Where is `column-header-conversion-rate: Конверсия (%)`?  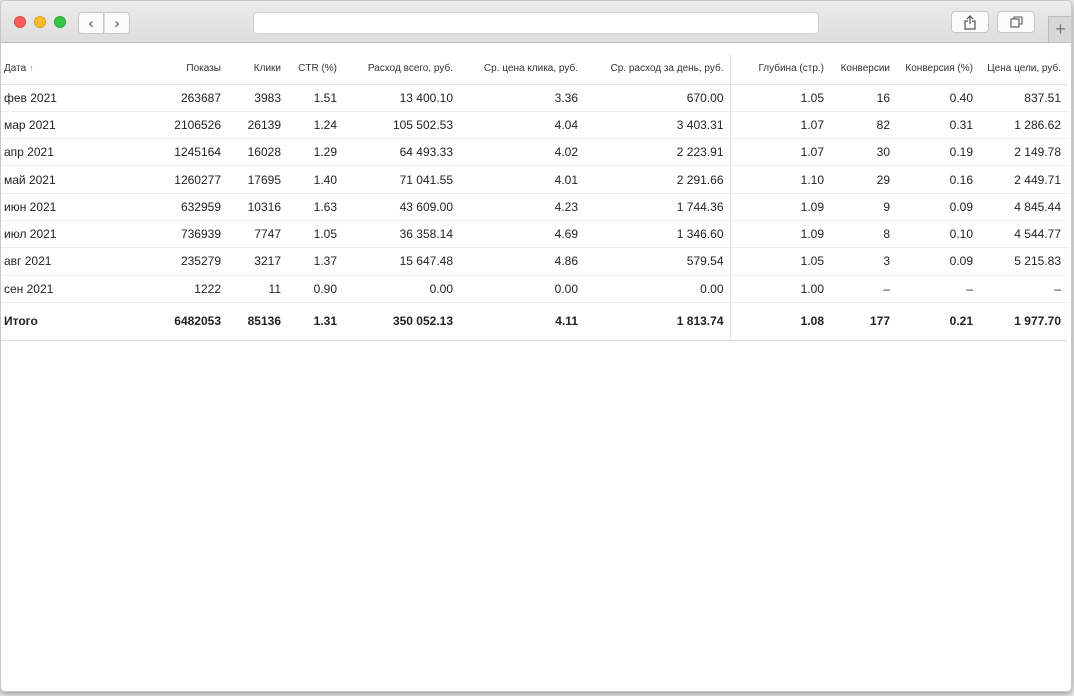
column-header-conversion-rate: Конверсия (%) is located at coordinates (937, 69).